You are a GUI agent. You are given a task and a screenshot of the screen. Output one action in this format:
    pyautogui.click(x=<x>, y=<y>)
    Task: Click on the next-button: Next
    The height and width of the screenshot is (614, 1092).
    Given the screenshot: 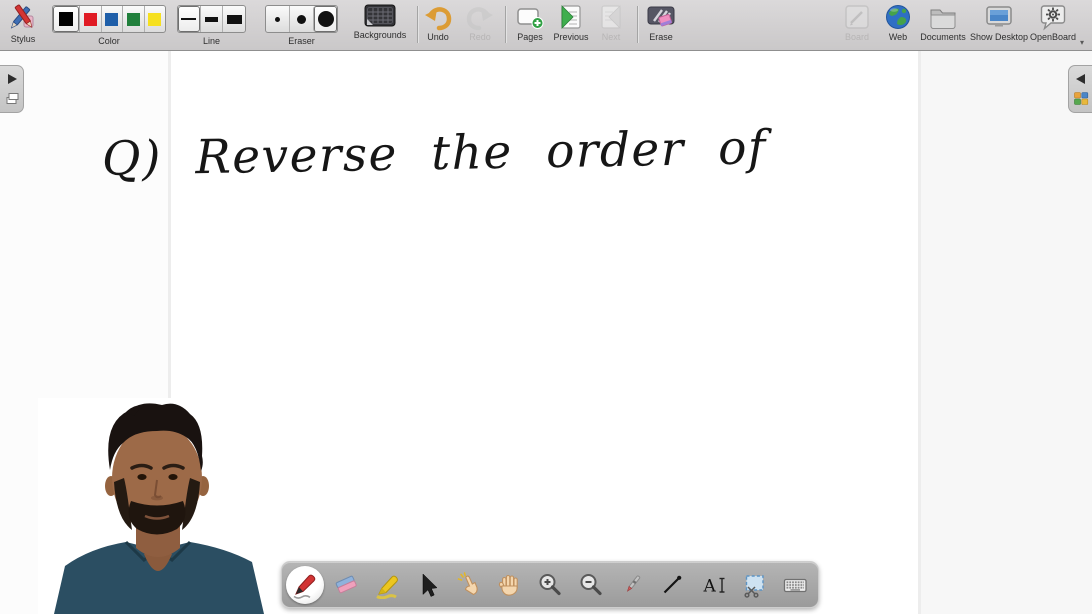 What is the action you would take?
    pyautogui.click(x=611, y=25)
    